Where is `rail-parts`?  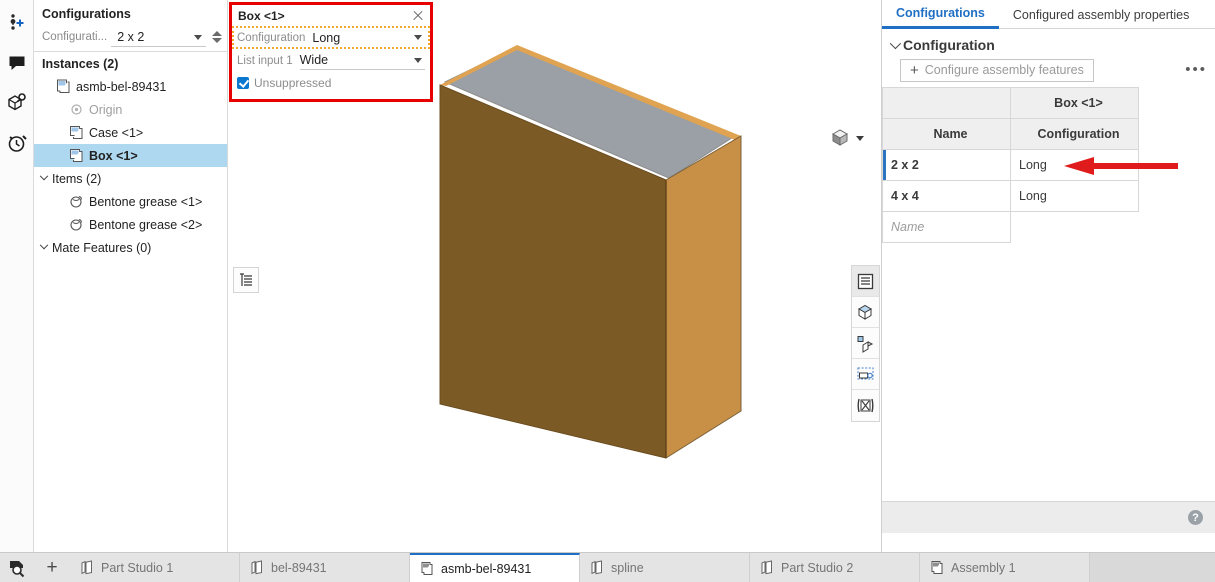
rail-parts is located at coordinates (17, 103).